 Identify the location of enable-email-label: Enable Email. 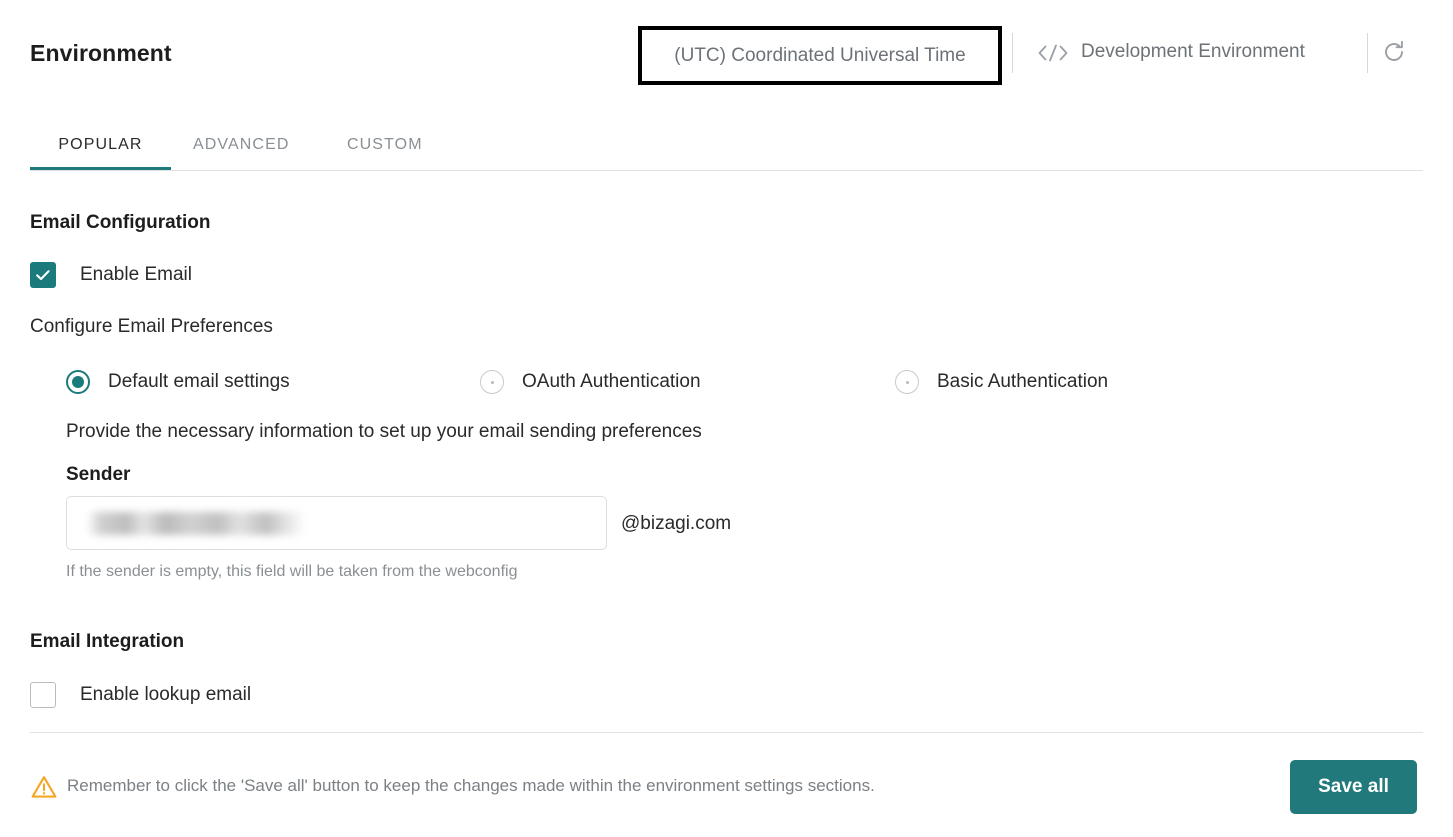
(136, 274).